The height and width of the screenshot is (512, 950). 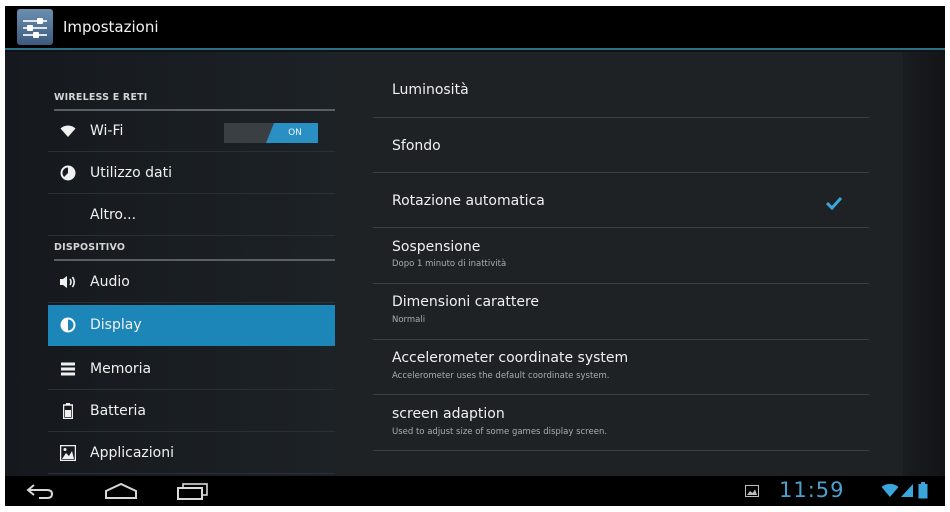 I want to click on back-icon, so click(x=40, y=491).